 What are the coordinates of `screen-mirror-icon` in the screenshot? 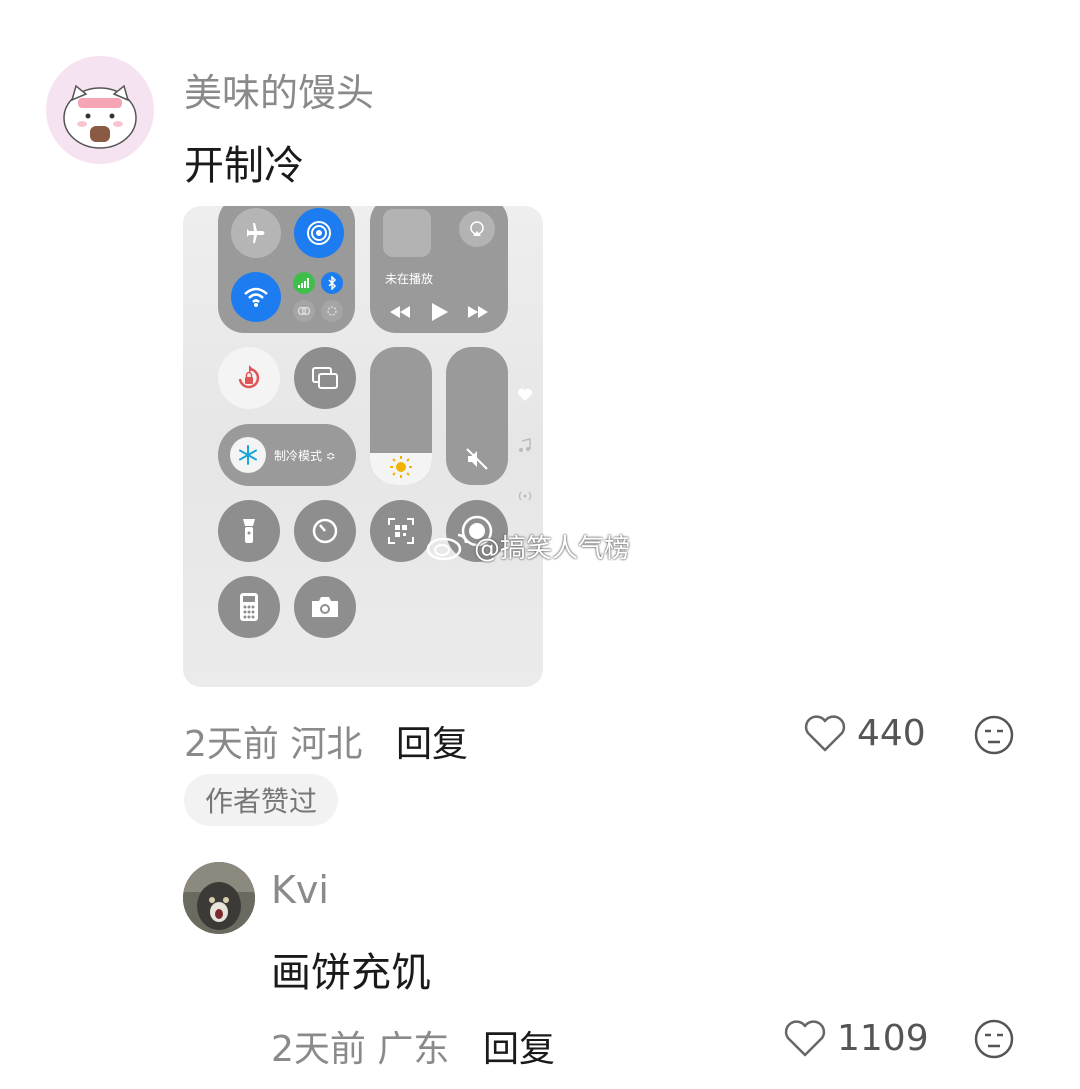 It's located at (325, 378).